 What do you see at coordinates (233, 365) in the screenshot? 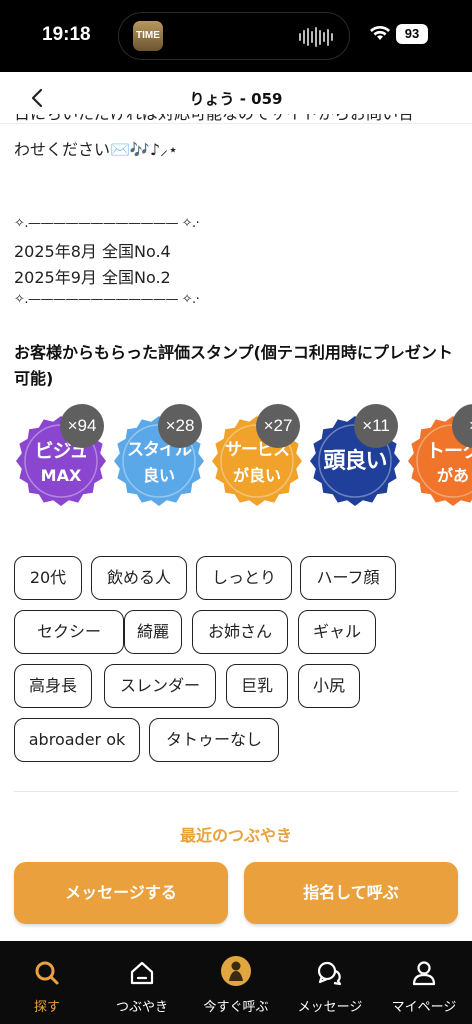
I see `stamps-section-title: お客様からもらった評価スタンプ(個テコ利用時にプレゼント可能)` at bounding box center [233, 365].